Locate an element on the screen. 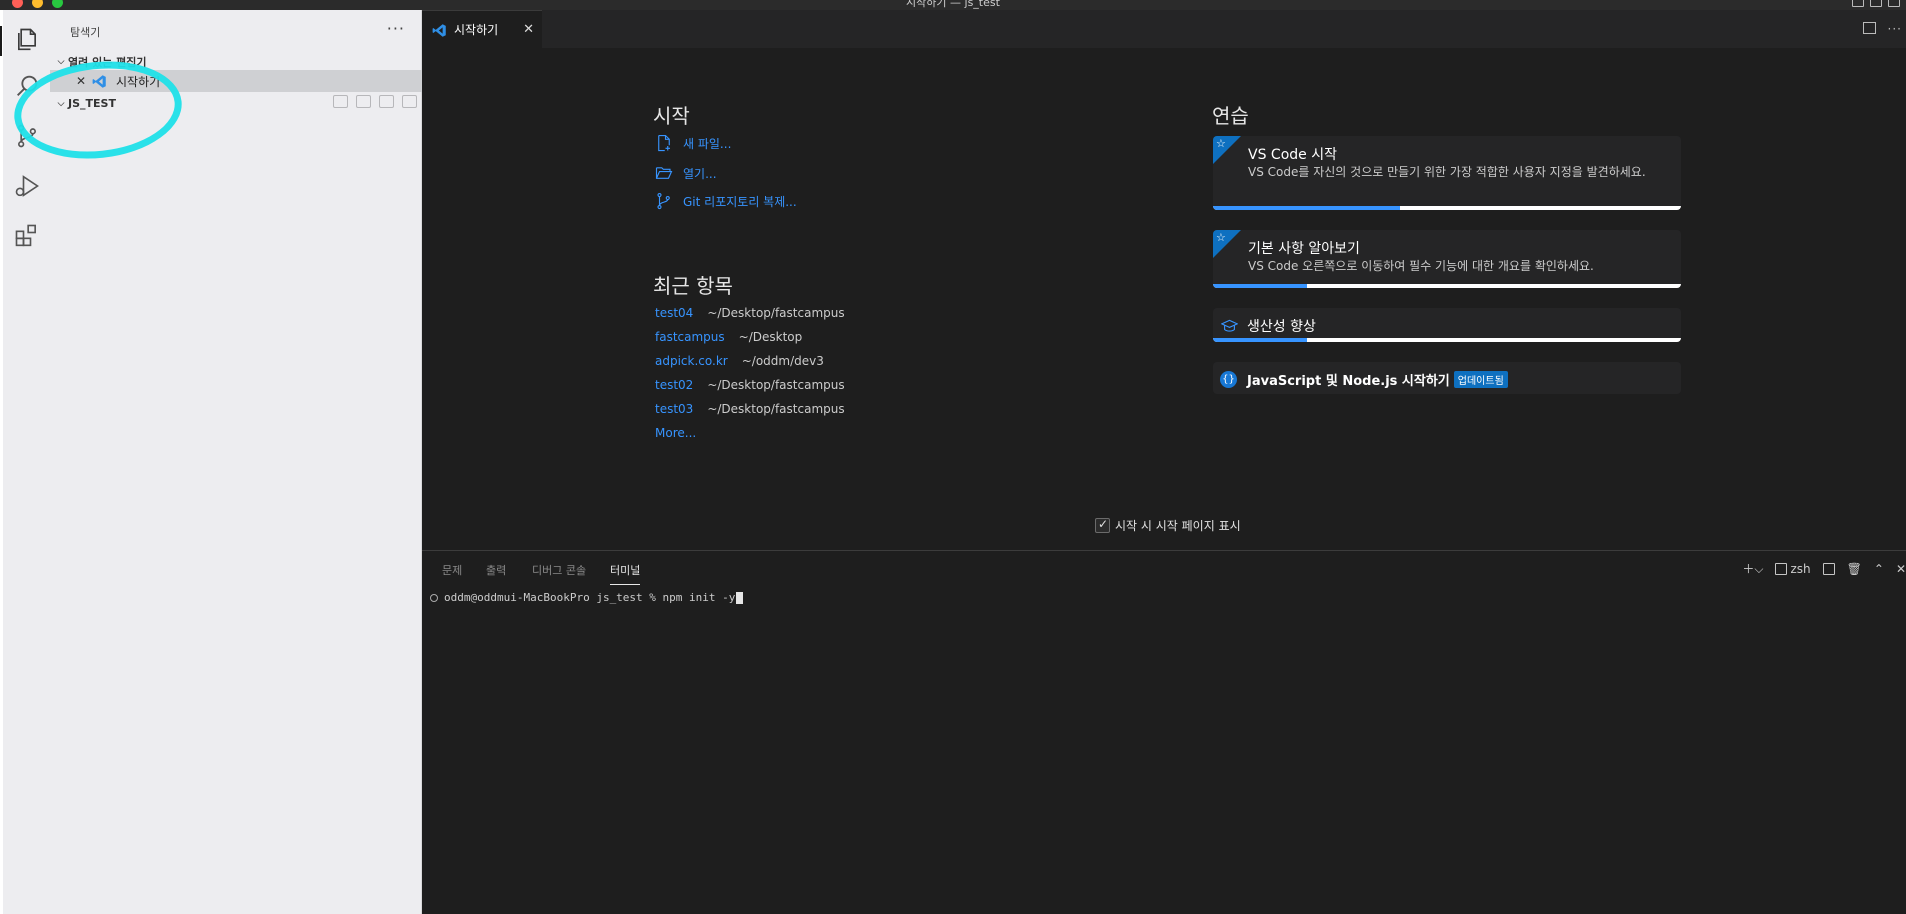 Image resolution: width=1906 pixels, height=914 pixels. toggle-secondary-sidebar-icon is located at coordinates (1894, 3).